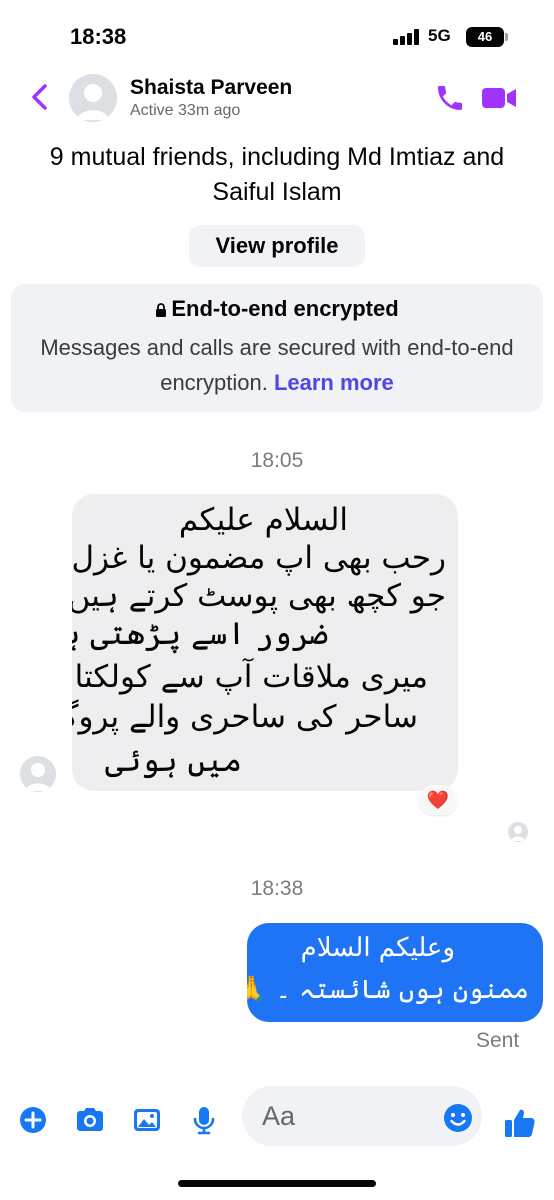  Describe the element at coordinates (438, 800) in the screenshot. I see `heart-reaction: ❤️` at that location.